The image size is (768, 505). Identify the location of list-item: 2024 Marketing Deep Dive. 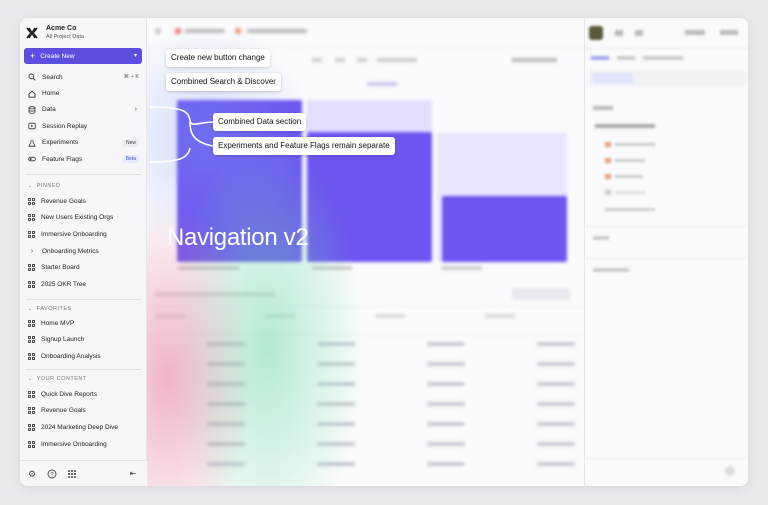
(83, 427).